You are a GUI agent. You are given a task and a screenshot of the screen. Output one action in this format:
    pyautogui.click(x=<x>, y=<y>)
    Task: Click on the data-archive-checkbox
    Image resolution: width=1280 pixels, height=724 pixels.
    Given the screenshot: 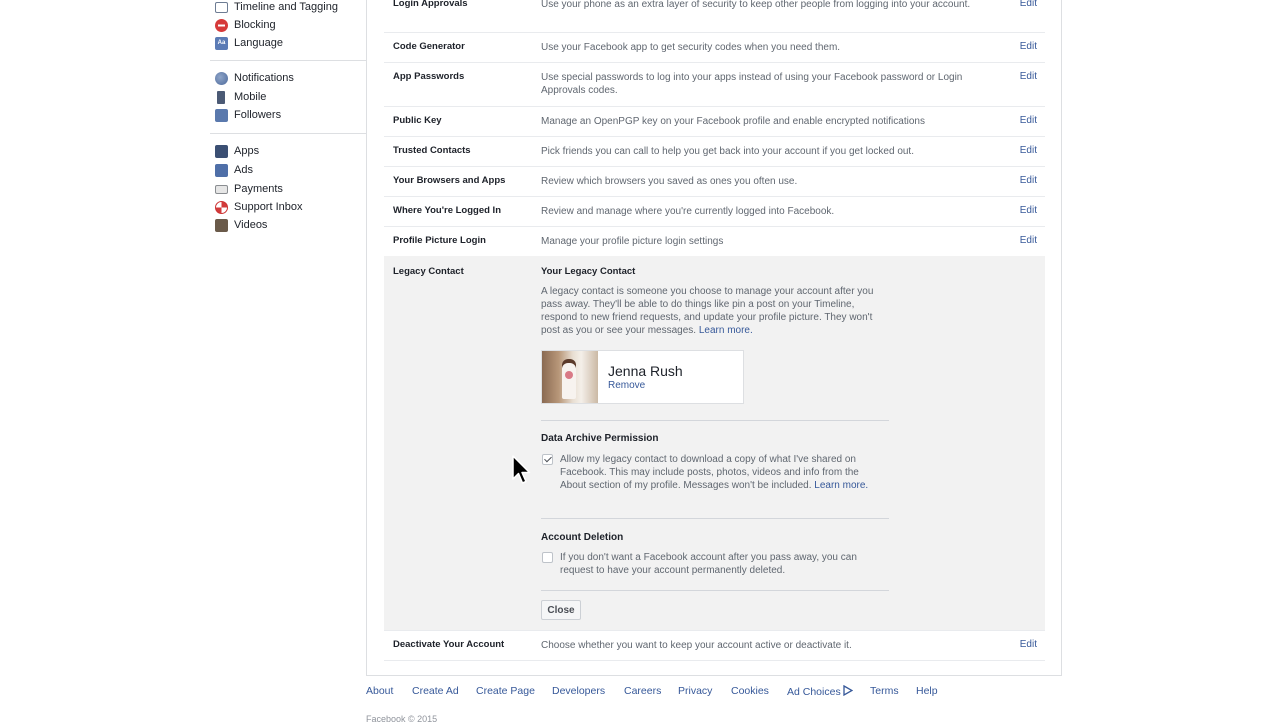 What is the action you would take?
    pyautogui.click(x=547, y=459)
    